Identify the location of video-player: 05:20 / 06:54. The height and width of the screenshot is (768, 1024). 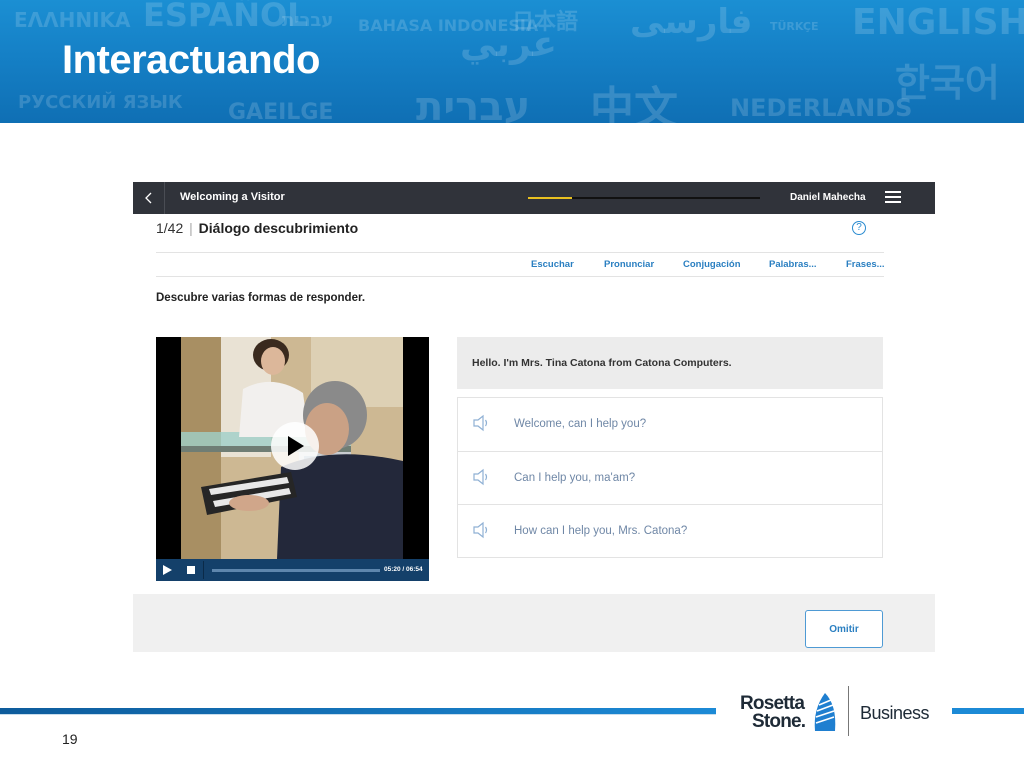
(292, 459).